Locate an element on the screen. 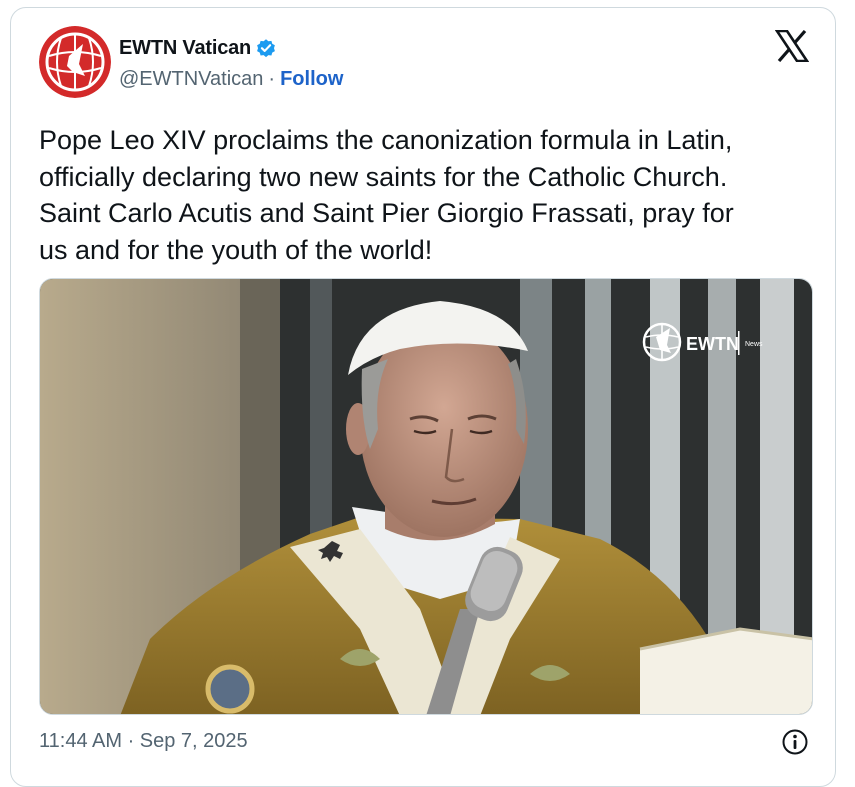  author-display-name: EWTN Vatican is located at coordinates (185, 48).